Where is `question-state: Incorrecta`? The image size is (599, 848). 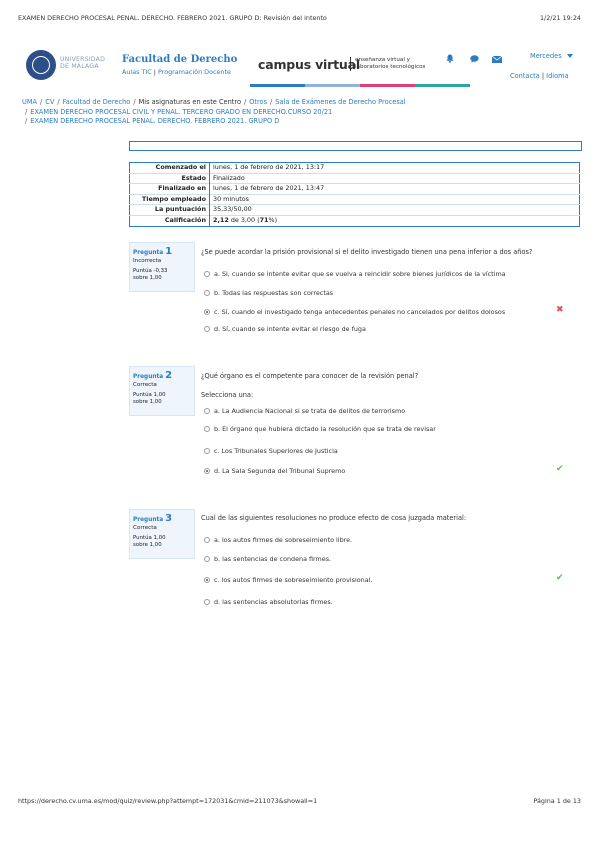
question-state: Incorrecta is located at coordinates (147, 261).